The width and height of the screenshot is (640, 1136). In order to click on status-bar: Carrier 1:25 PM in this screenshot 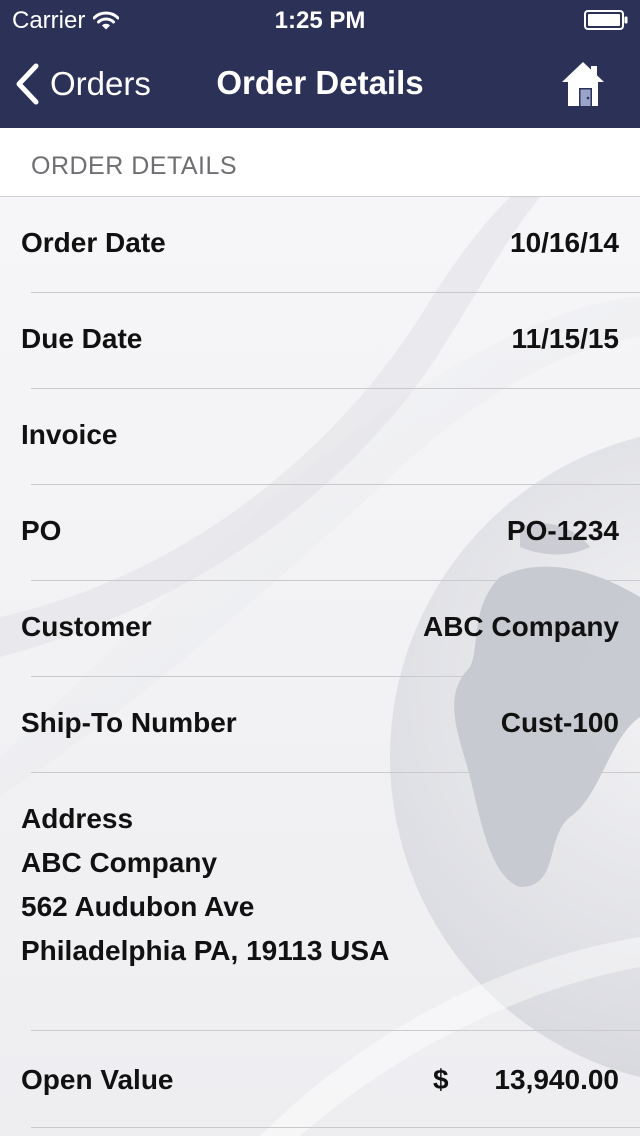, I will do `click(320, 20)`.